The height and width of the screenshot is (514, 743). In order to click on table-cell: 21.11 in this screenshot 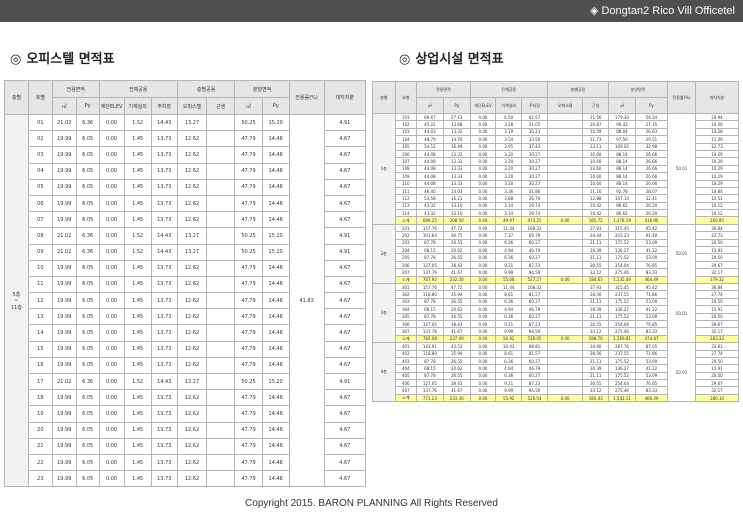, I will do `click(596, 316)`.